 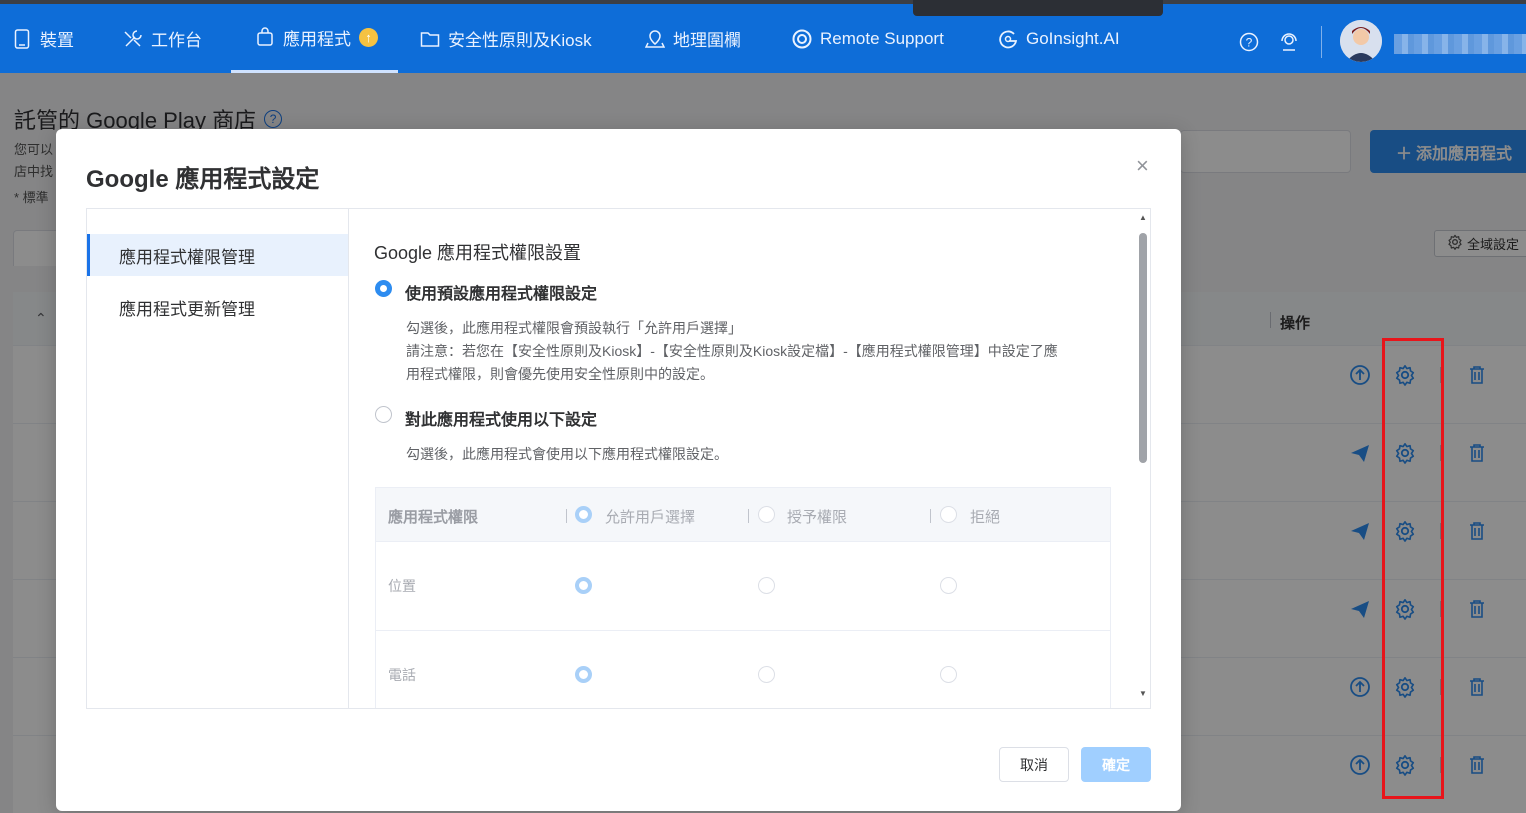 I want to click on nav-label: 地理圍欄, so click(x=707, y=40).